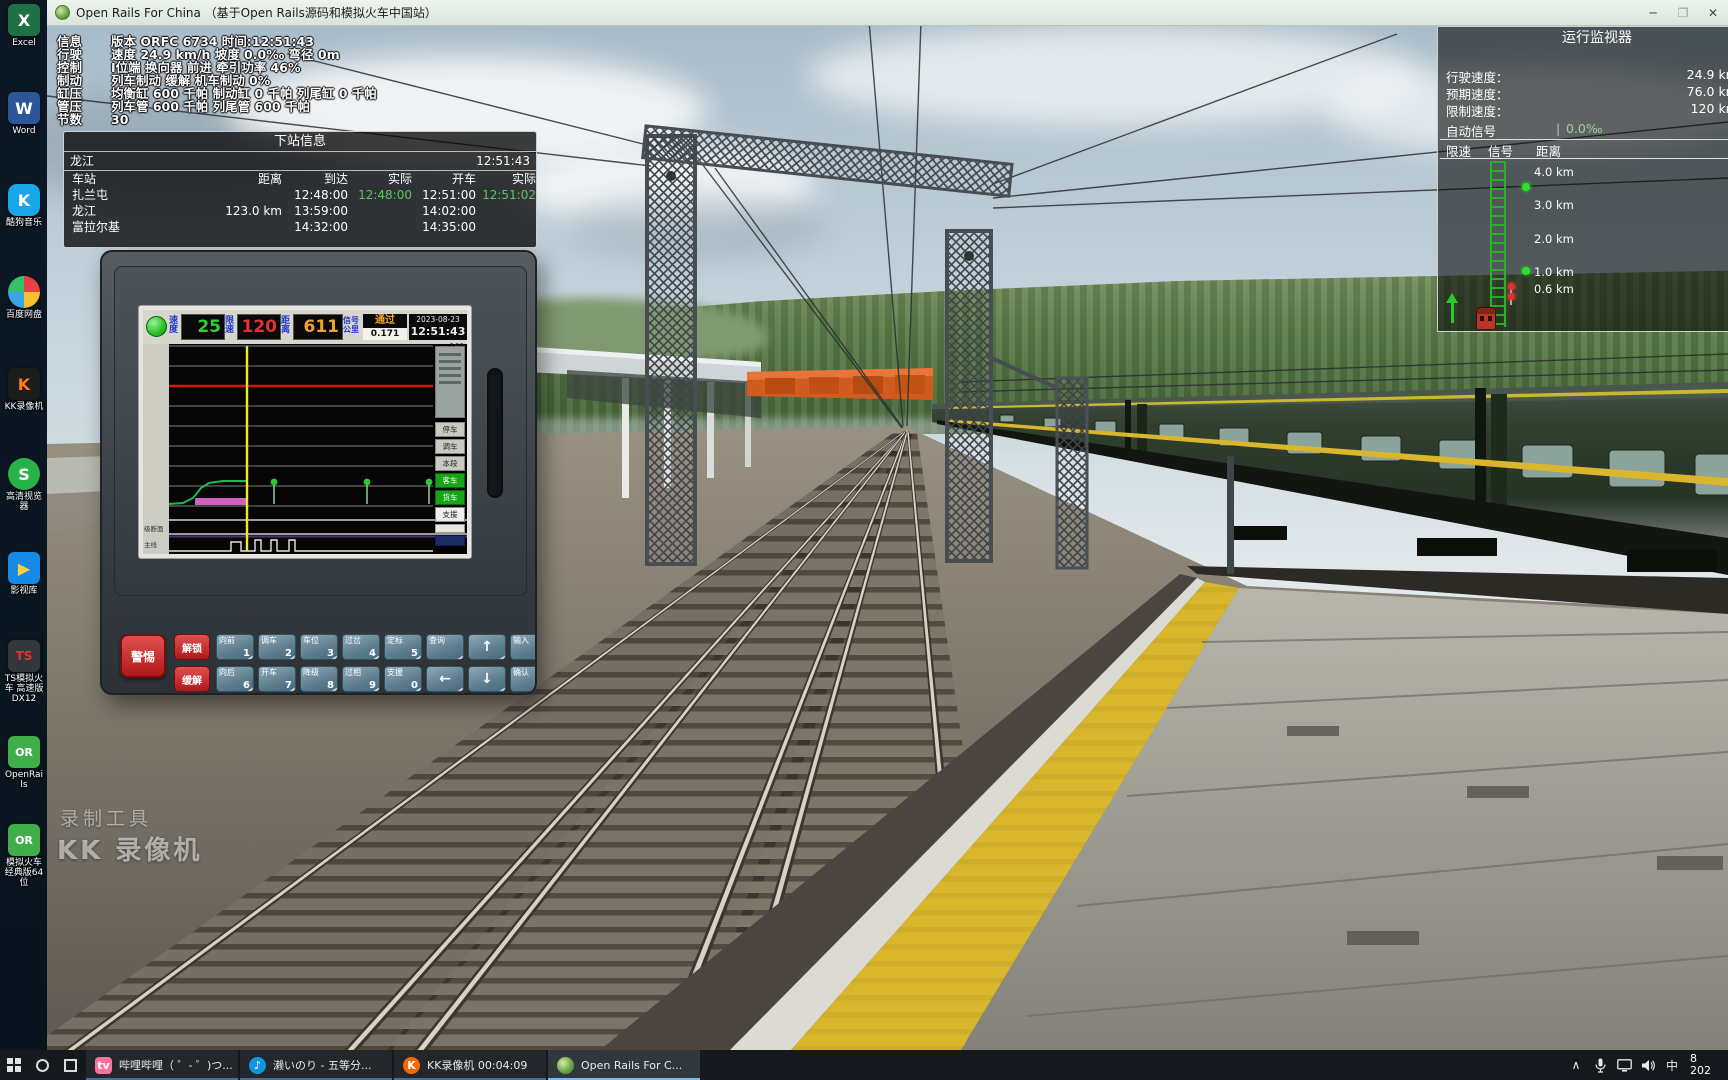  What do you see at coordinates (1498, 244) in the screenshot?
I see `track-ahead-ladder` at bounding box center [1498, 244].